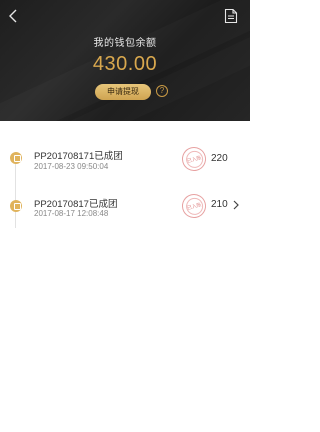  Describe the element at coordinates (71, 166) in the screenshot. I see `record-time: 2017-08-23 09:50:04` at that location.